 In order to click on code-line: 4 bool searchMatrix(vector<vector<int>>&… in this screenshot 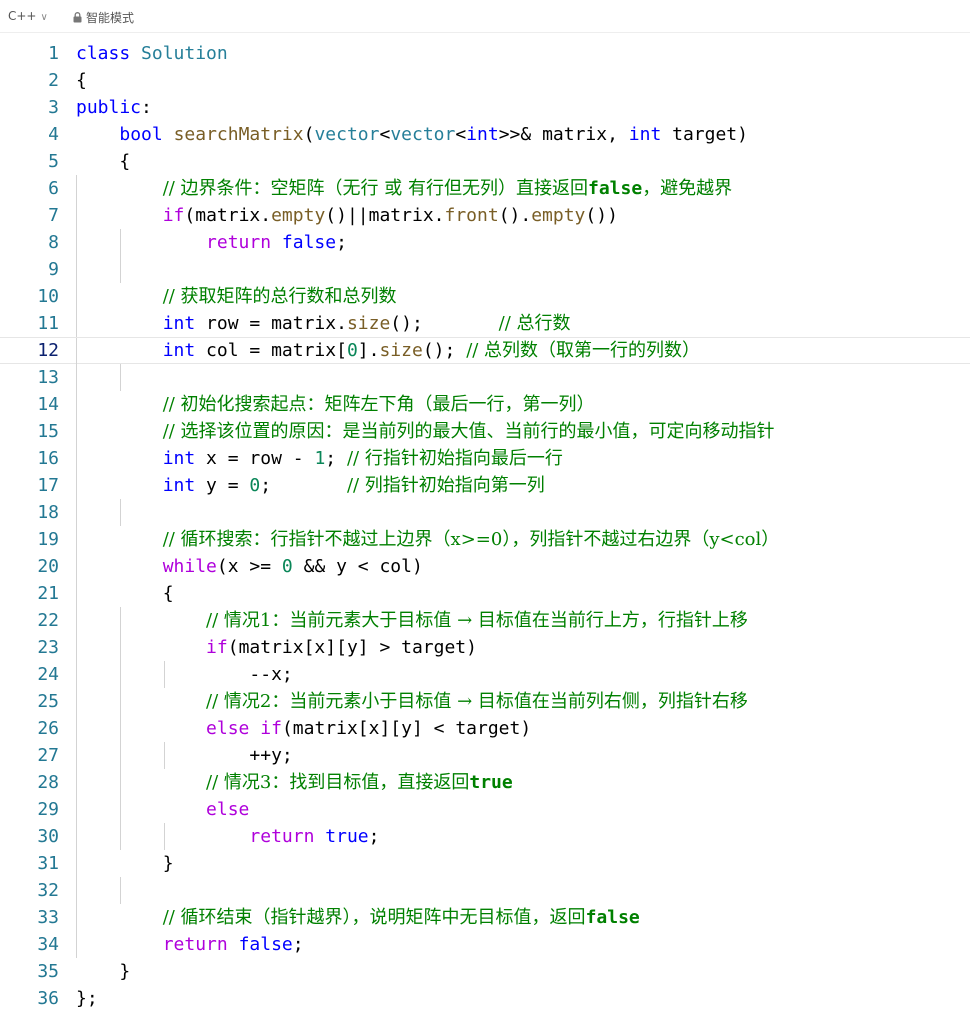, I will do `click(485, 134)`.